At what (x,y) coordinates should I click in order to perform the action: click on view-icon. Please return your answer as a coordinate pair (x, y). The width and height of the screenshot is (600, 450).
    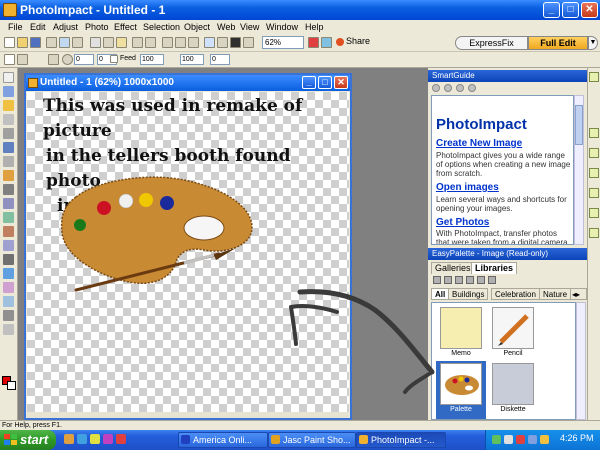
    Looking at the image, I should click on (209, 42).